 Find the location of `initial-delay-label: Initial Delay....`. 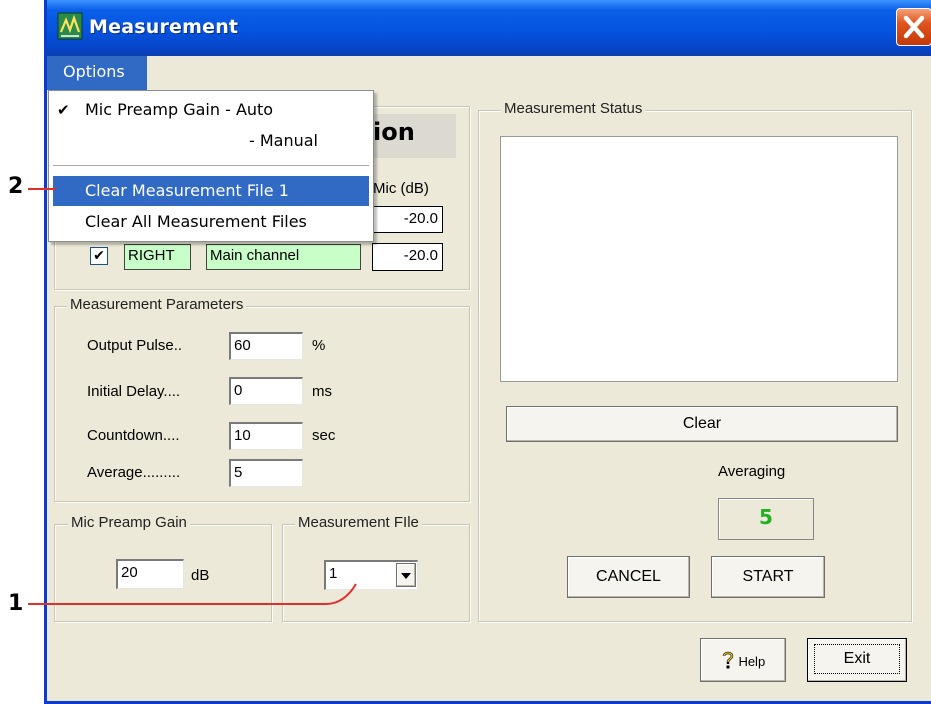

initial-delay-label: Initial Delay.... is located at coordinates (134, 391).